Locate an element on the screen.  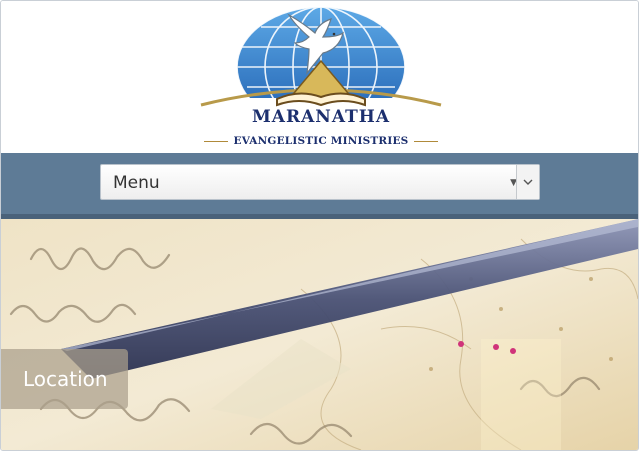
location-label: Location is located at coordinates (65, 379).